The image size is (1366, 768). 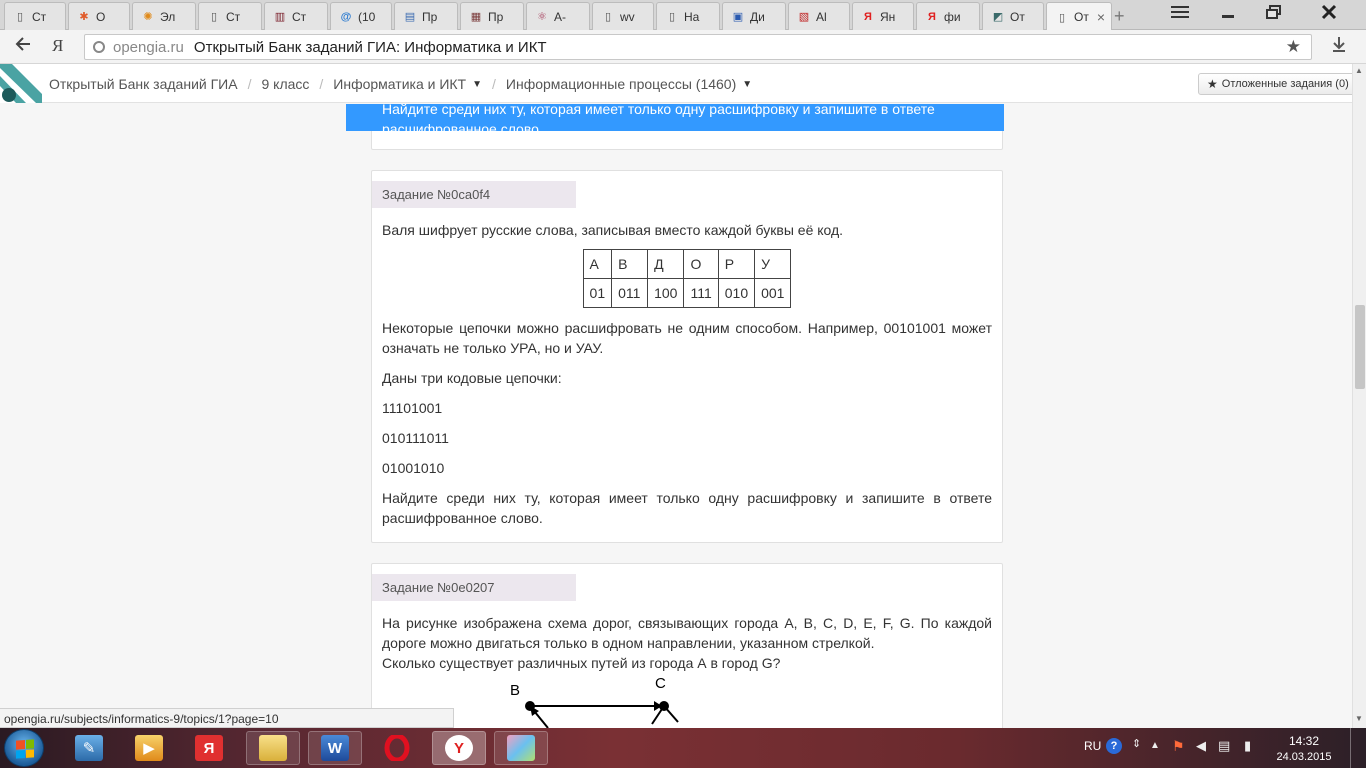 I want to click on browser-tab: Я Ян, so click(x=883, y=16).